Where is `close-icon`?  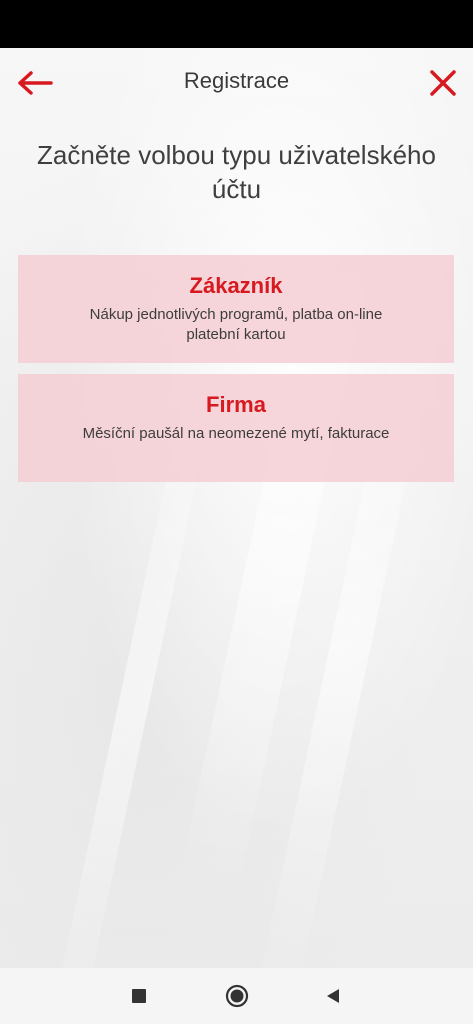
close-icon is located at coordinates (443, 83).